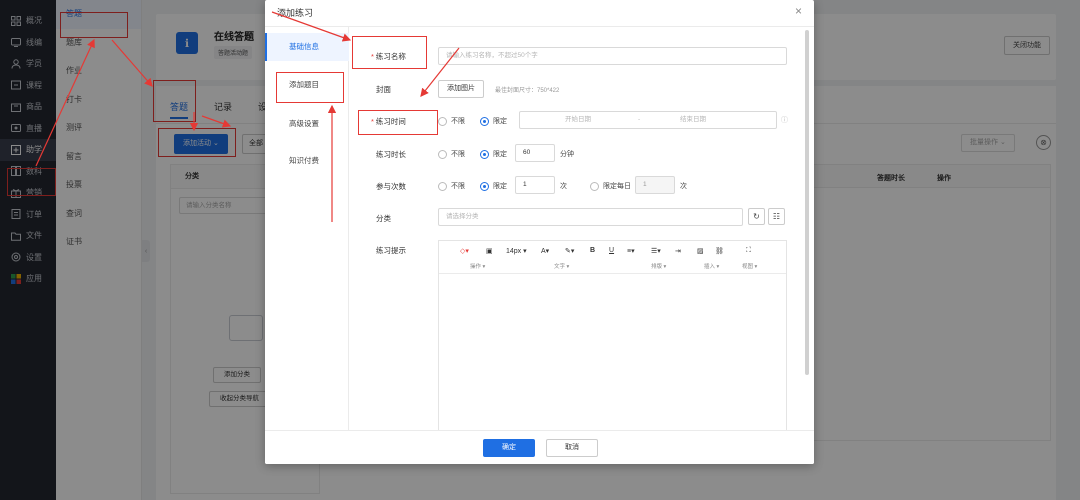  Describe the element at coordinates (756, 216) in the screenshot. I see `refresh-icon: ↻` at that location.